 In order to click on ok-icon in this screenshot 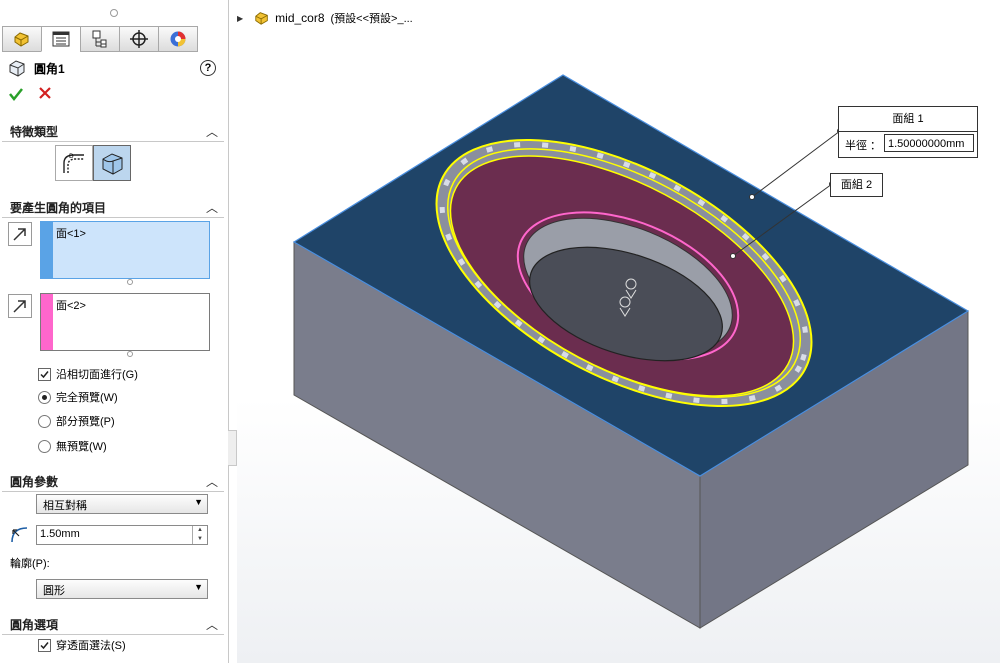, I will do `click(16, 94)`.